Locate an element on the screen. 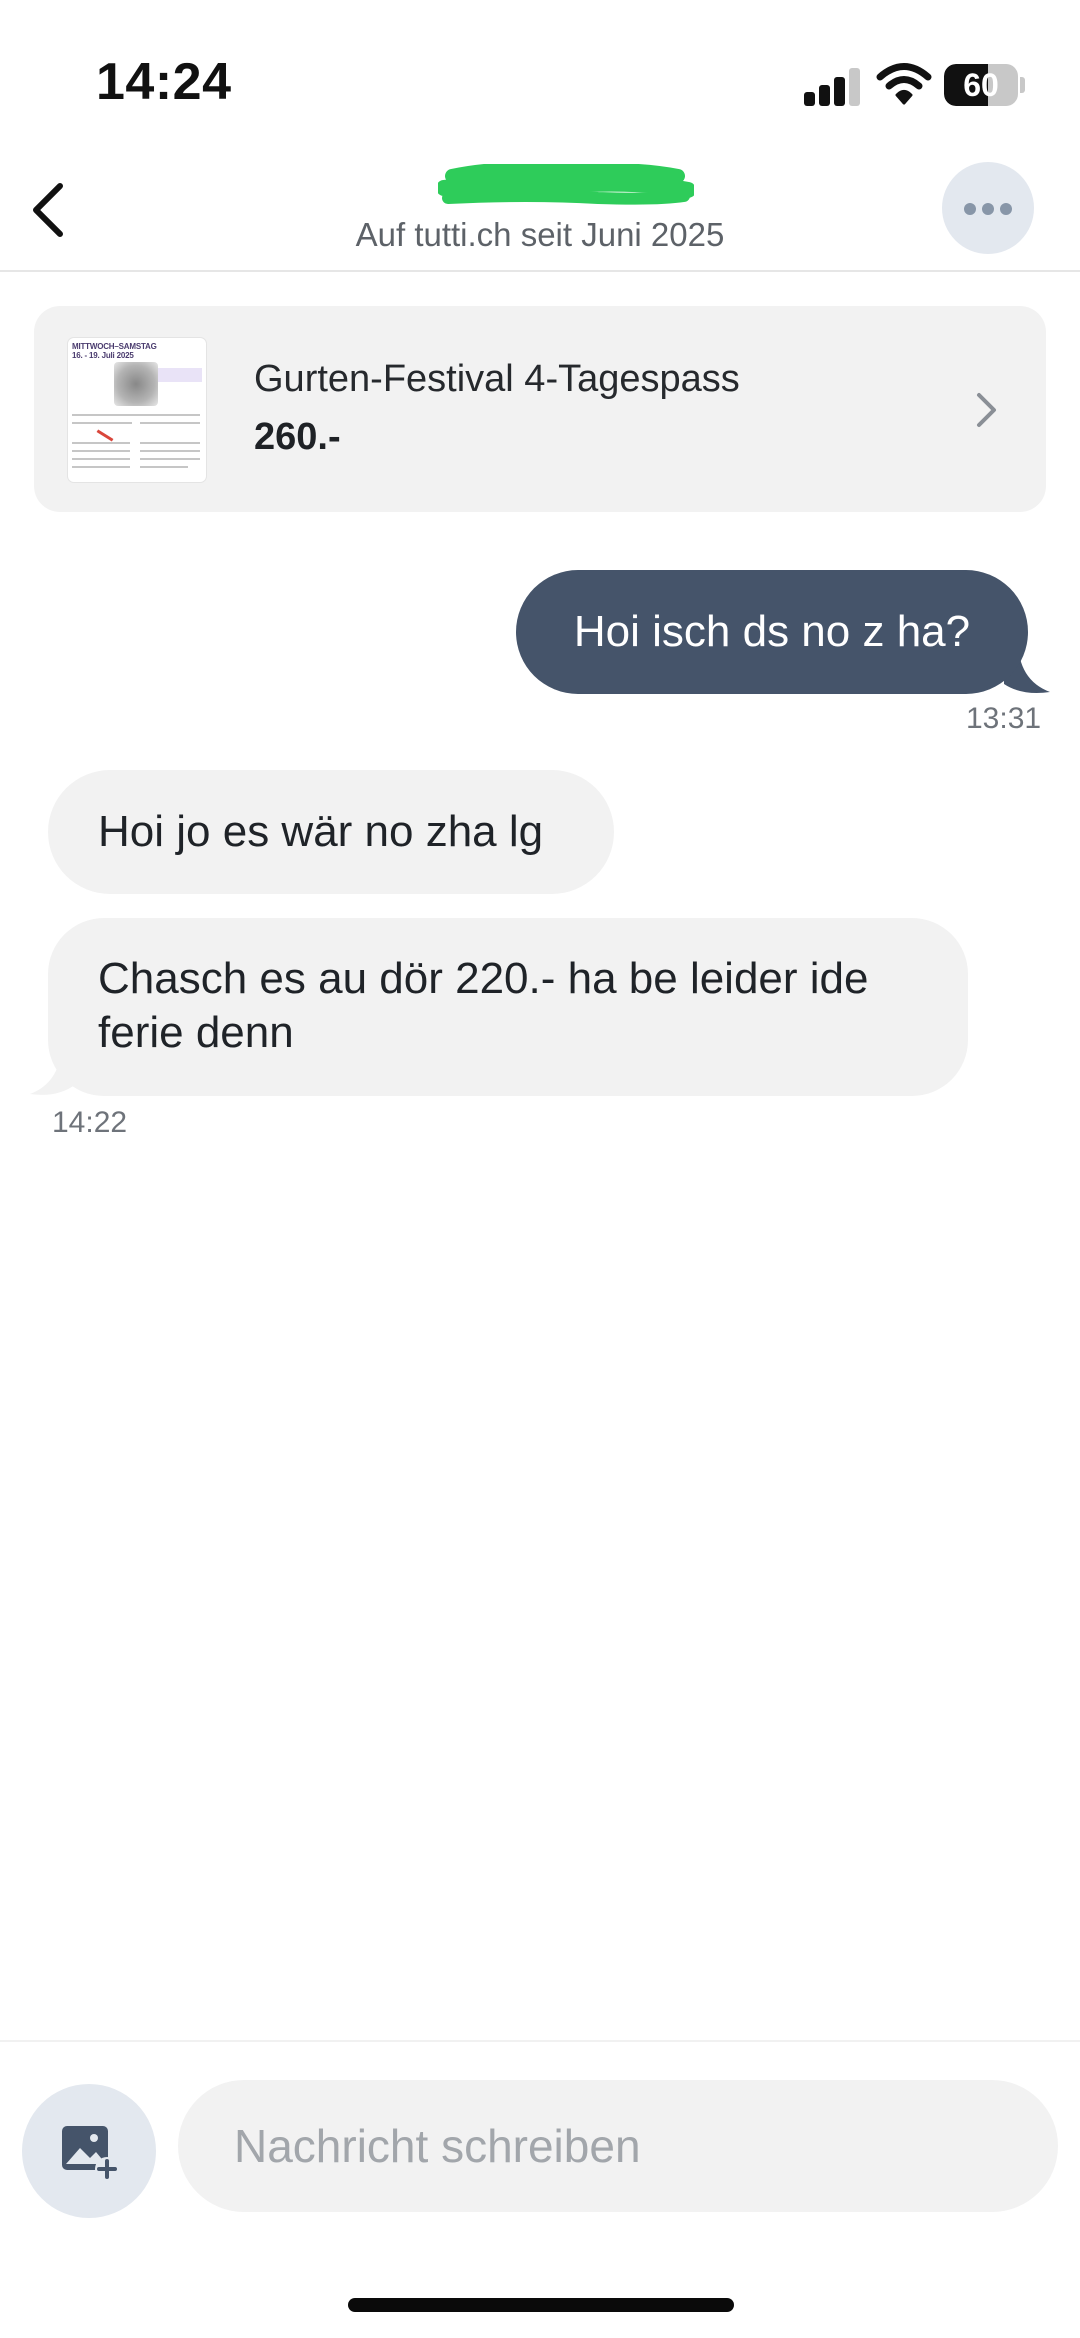 This screenshot has width=1080, height=2338. chat-header: Auf tutti.ch seit Juni 2025 is located at coordinates (540, 211).